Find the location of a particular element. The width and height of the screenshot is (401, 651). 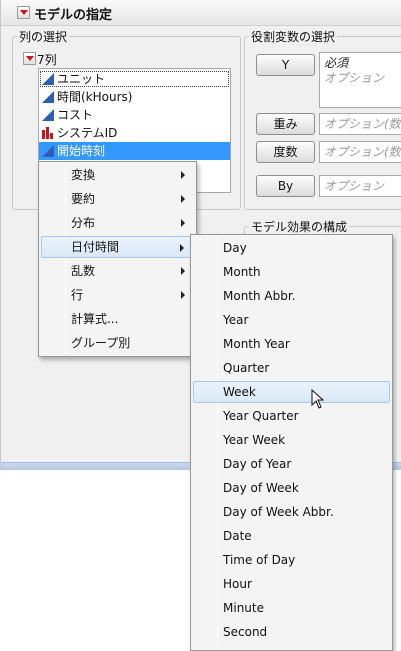

menu-item-distribution: 分布 is located at coordinates (117, 223).